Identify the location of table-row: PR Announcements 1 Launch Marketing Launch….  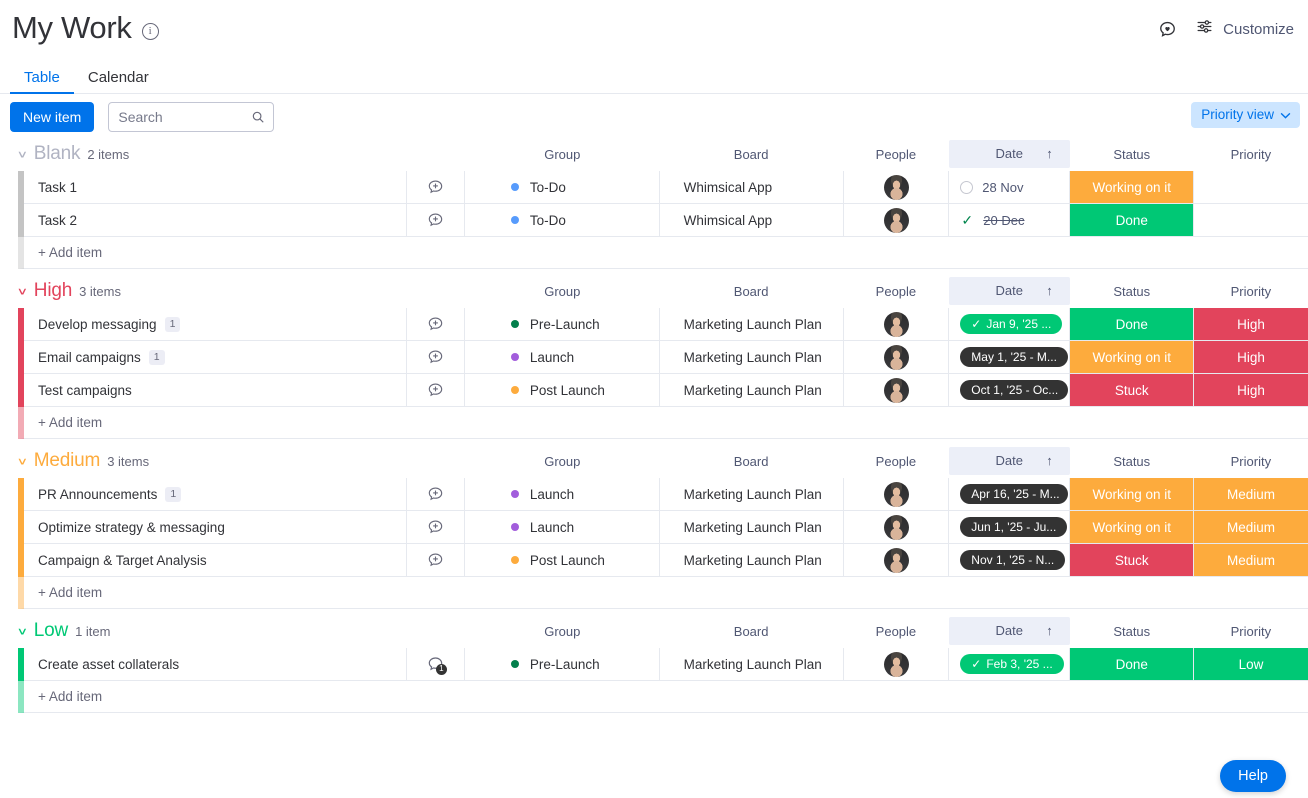
(663, 494).